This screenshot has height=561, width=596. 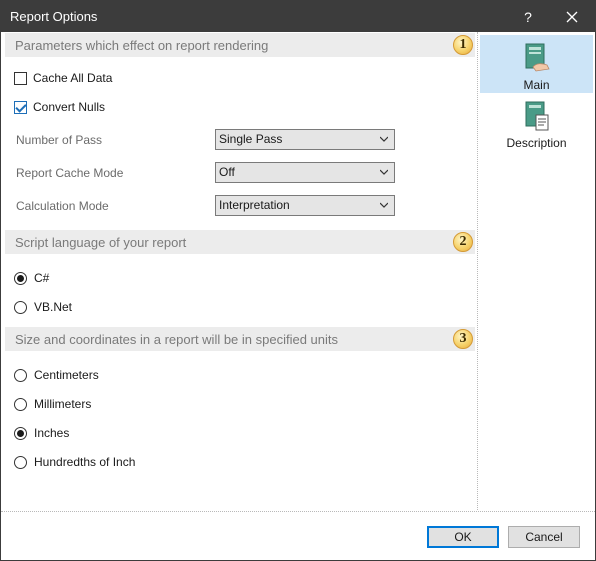 I want to click on title-bar: Report Options ?, so click(x=298, y=16).